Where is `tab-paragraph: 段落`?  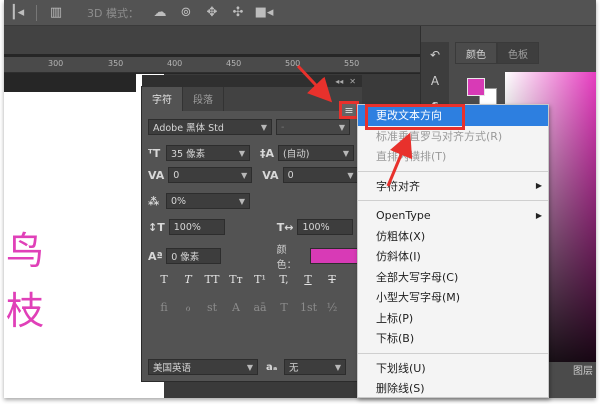
tab-paragraph: 段落 is located at coordinates (203, 99).